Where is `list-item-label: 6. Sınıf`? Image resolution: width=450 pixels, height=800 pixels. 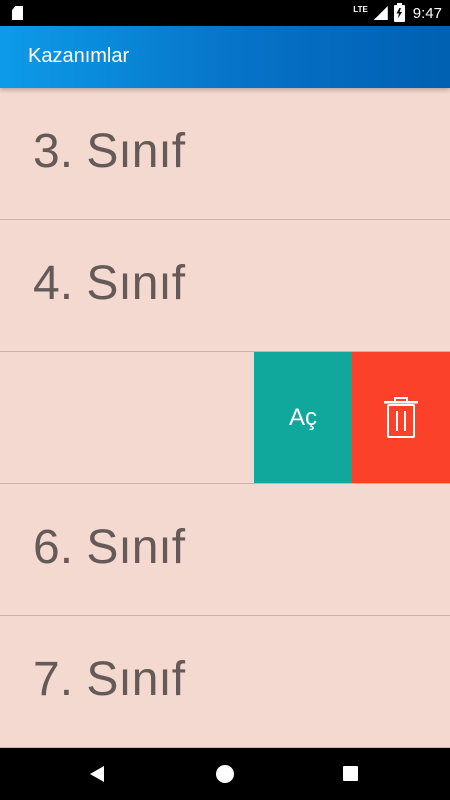 list-item-label: 6. Sınıf is located at coordinates (109, 547).